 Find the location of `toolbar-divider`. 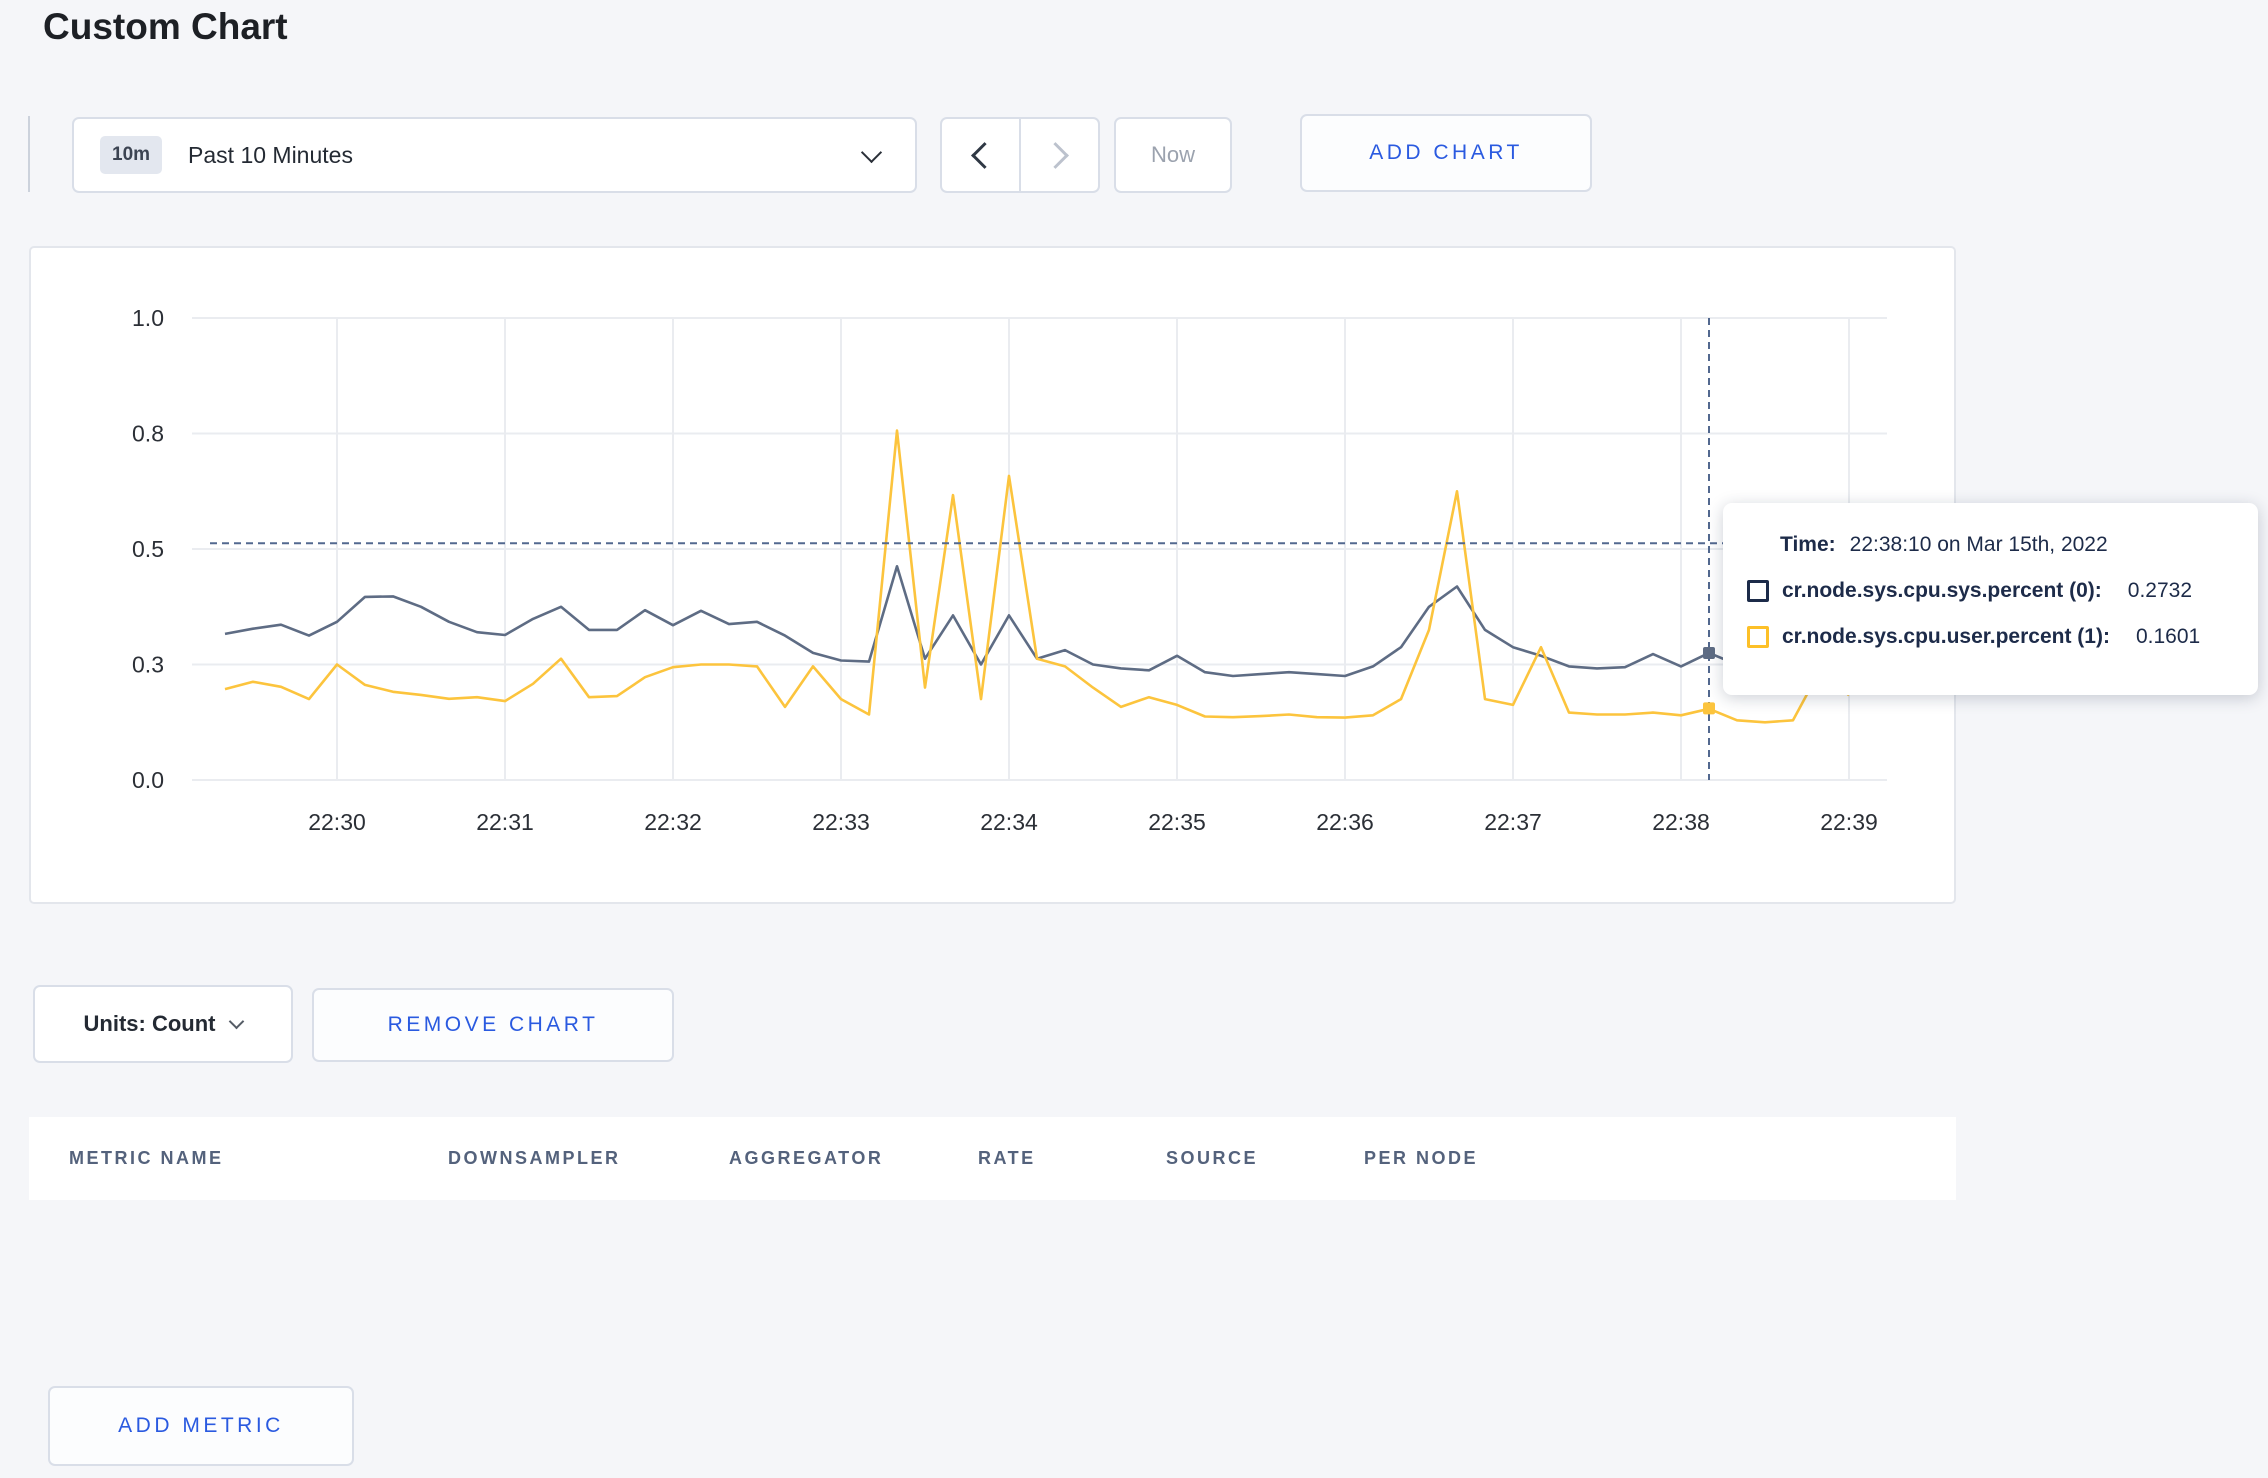

toolbar-divider is located at coordinates (29, 154).